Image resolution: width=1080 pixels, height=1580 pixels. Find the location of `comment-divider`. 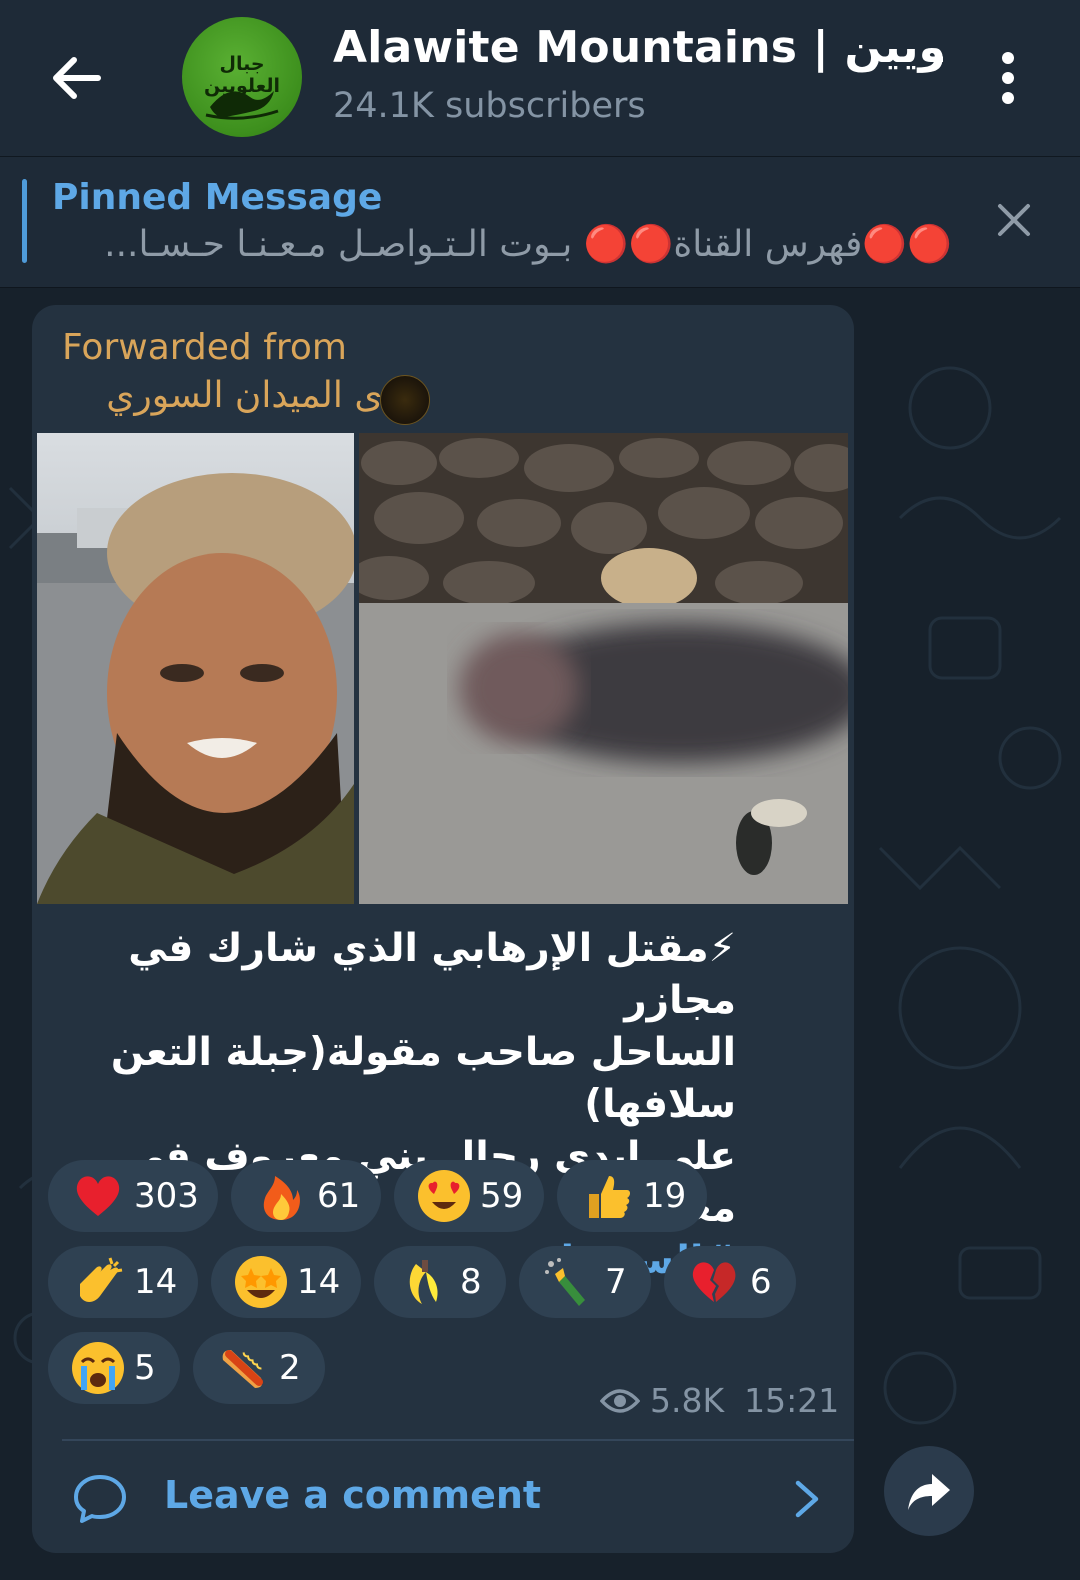

comment-divider is located at coordinates (458, 1440).